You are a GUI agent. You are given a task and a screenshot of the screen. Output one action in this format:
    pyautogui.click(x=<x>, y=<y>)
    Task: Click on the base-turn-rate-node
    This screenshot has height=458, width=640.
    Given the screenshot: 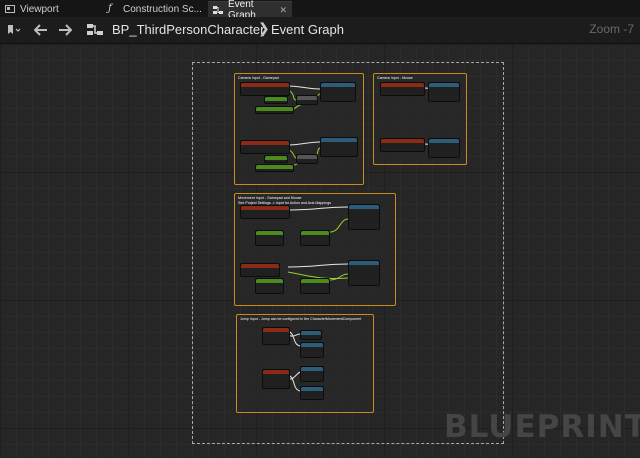 What is the action you would take?
    pyautogui.click(x=276, y=100)
    